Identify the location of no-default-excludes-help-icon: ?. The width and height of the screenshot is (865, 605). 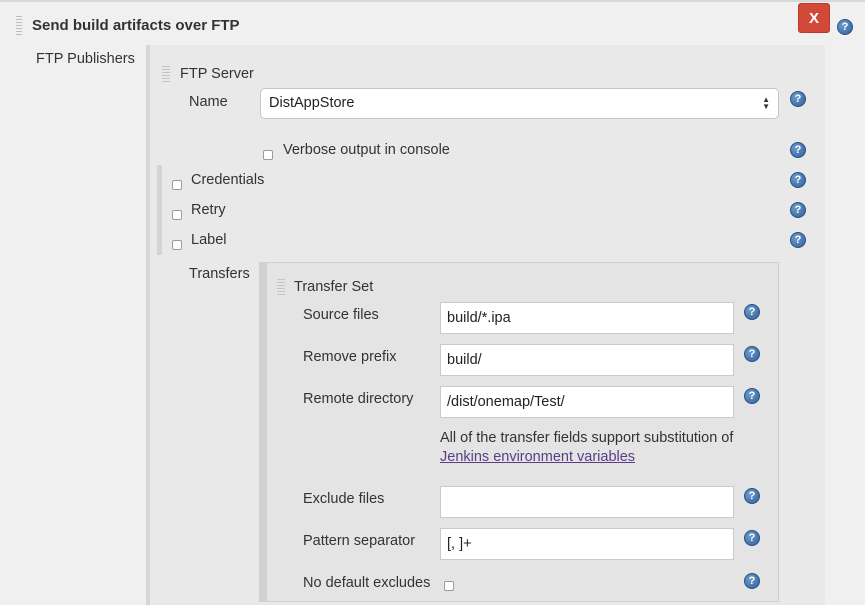
(752, 581).